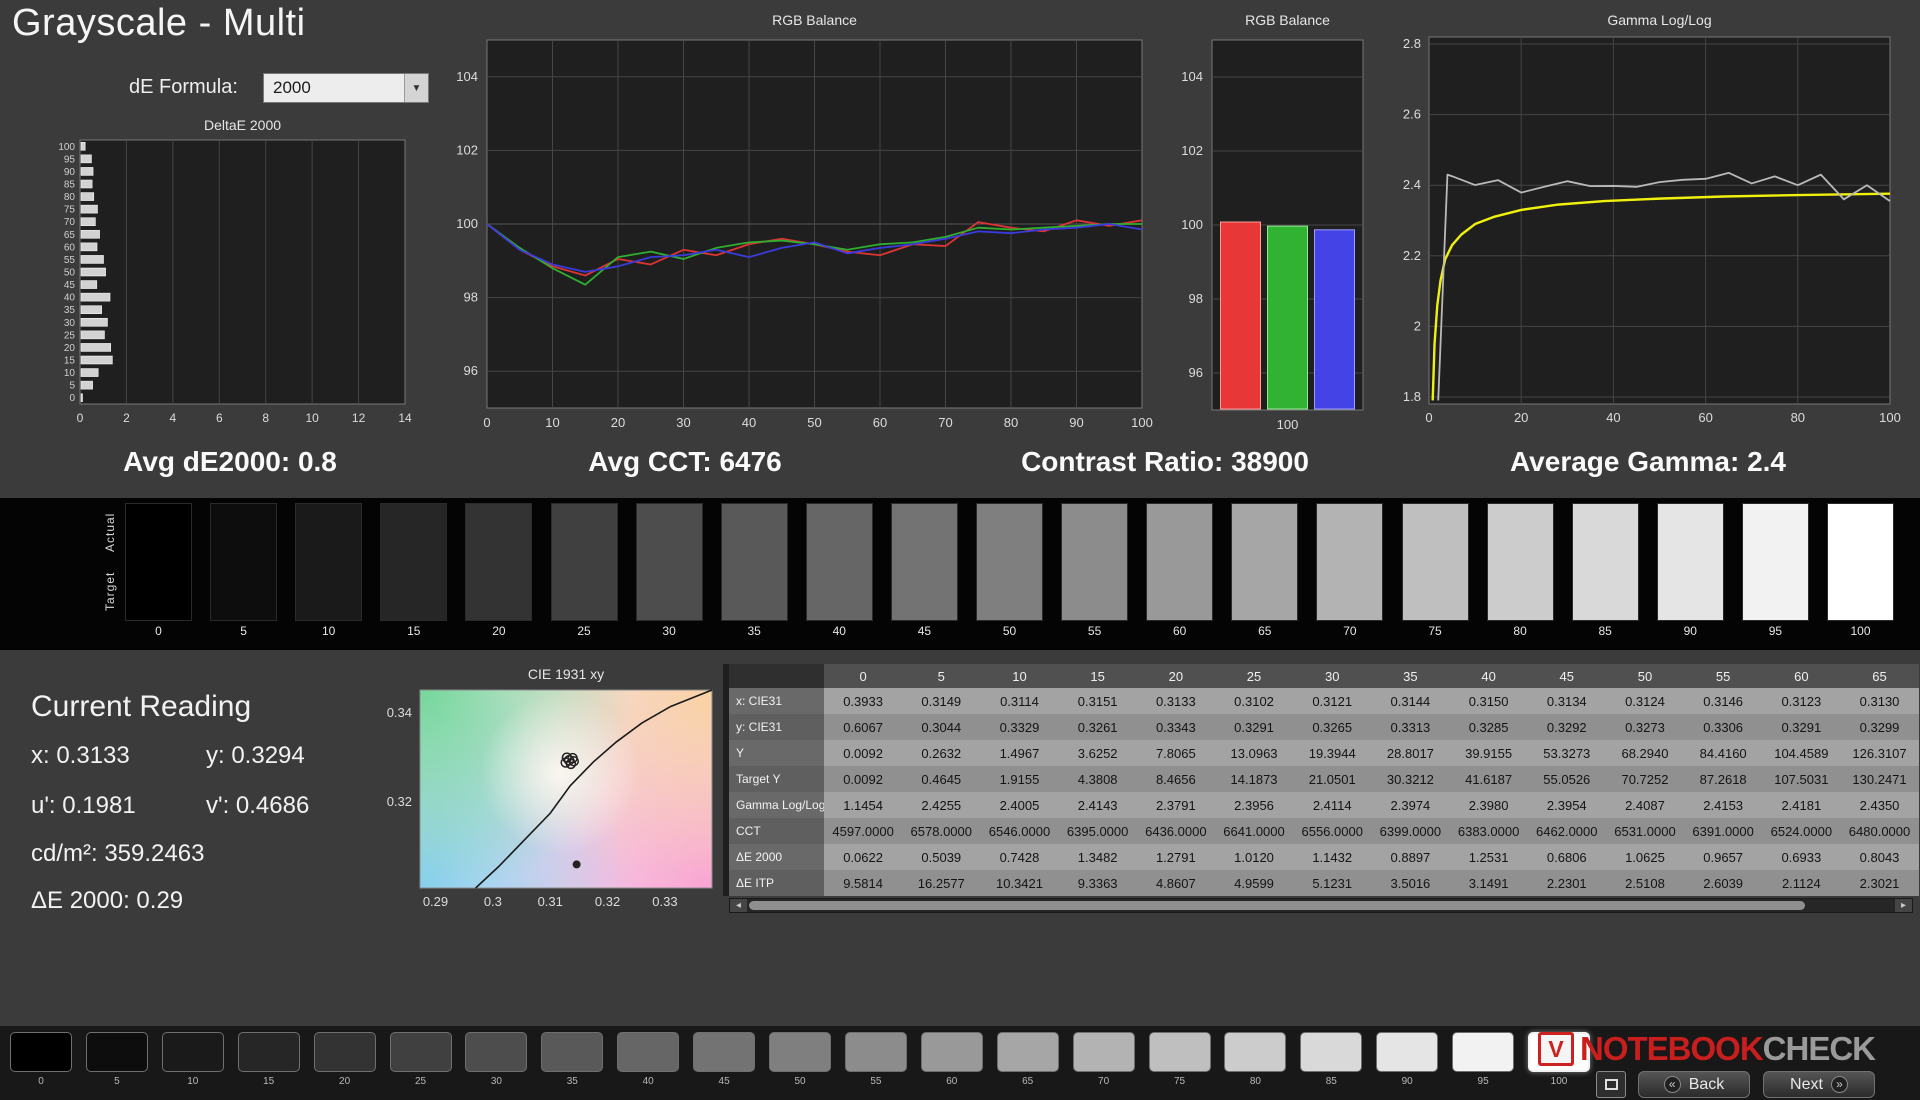 The height and width of the screenshot is (1100, 1920). I want to click on table-cell: 0.2632, so click(941, 753).